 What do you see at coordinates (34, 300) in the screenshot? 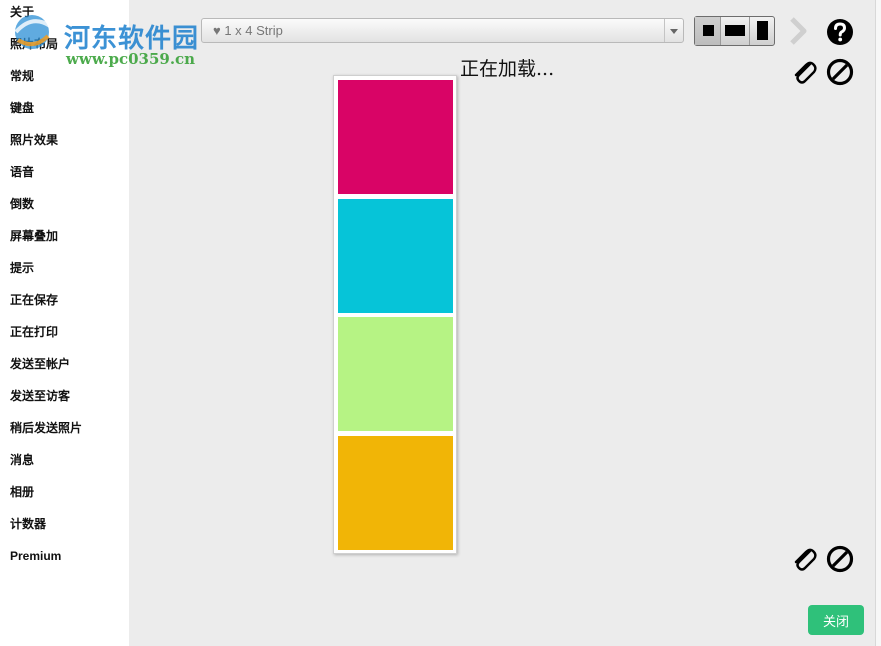
I see `sidebar-item-saving: 正在保存` at bounding box center [34, 300].